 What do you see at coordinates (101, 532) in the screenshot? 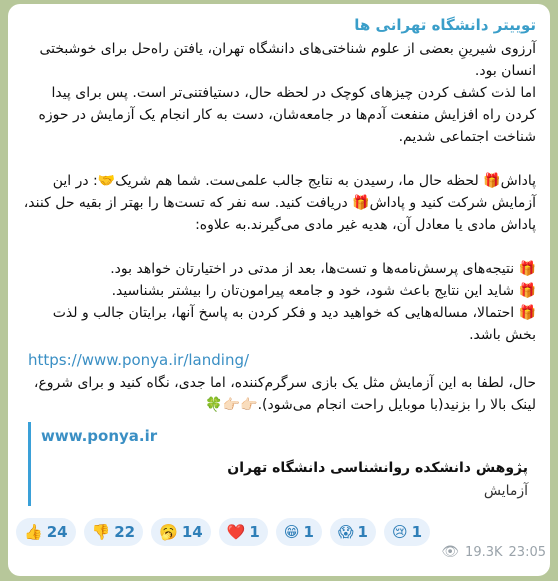
I see `thumbs-down-icon: 👎` at bounding box center [101, 532].